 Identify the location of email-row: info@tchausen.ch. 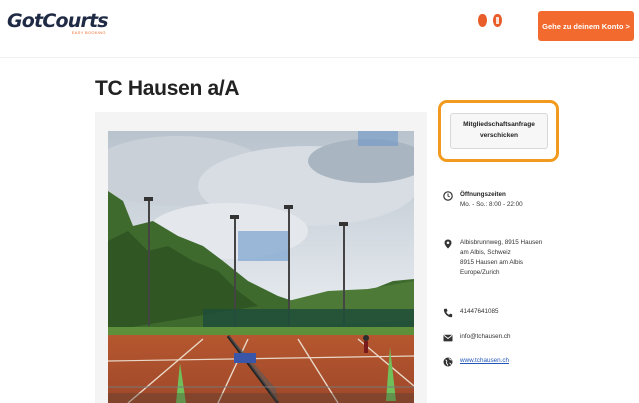
(477, 337).